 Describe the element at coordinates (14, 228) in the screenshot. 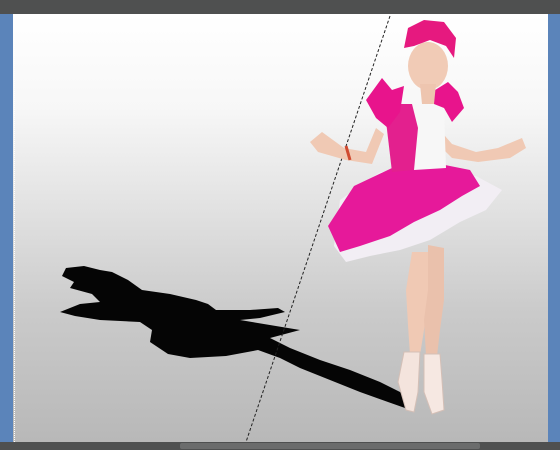

I see `selection-edge-left` at that location.